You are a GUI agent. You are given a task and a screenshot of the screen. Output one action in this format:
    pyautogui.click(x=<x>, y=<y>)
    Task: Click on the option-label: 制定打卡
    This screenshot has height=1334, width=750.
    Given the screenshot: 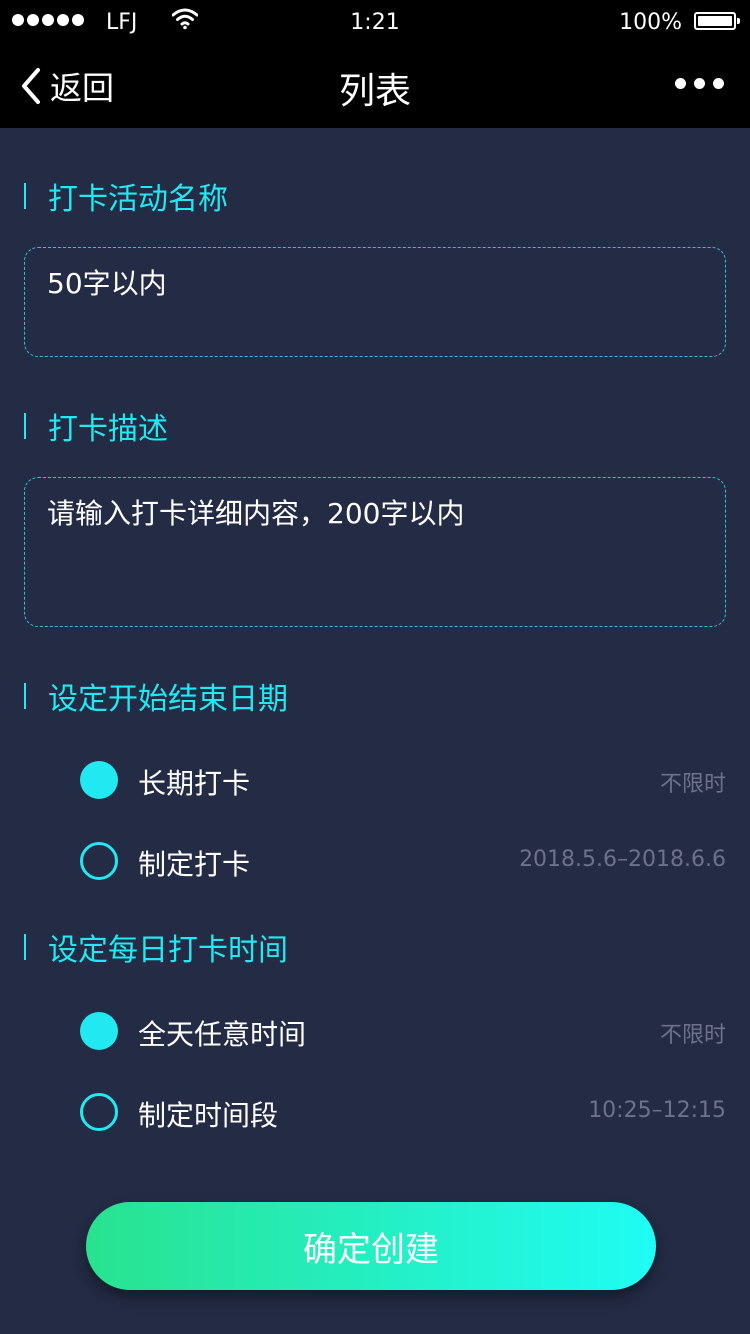 What is the action you would take?
    pyautogui.click(x=194, y=864)
    